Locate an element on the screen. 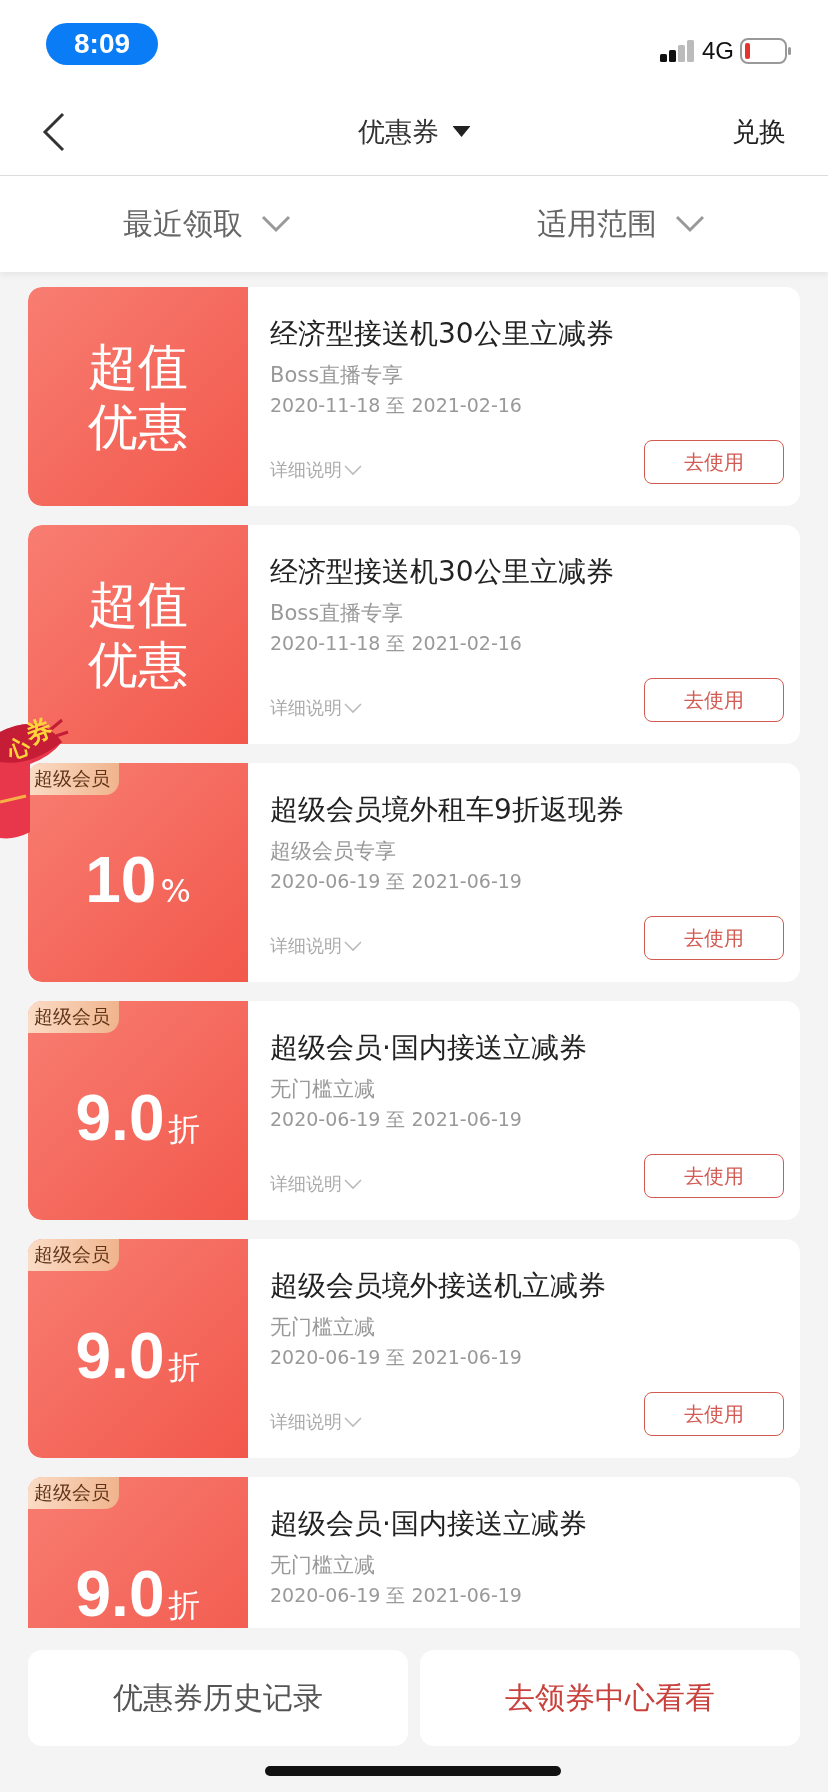 The height and width of the screenshot is (1792, 828). filter-dropdown: 最近领取 is located at coordinates (207, 224).